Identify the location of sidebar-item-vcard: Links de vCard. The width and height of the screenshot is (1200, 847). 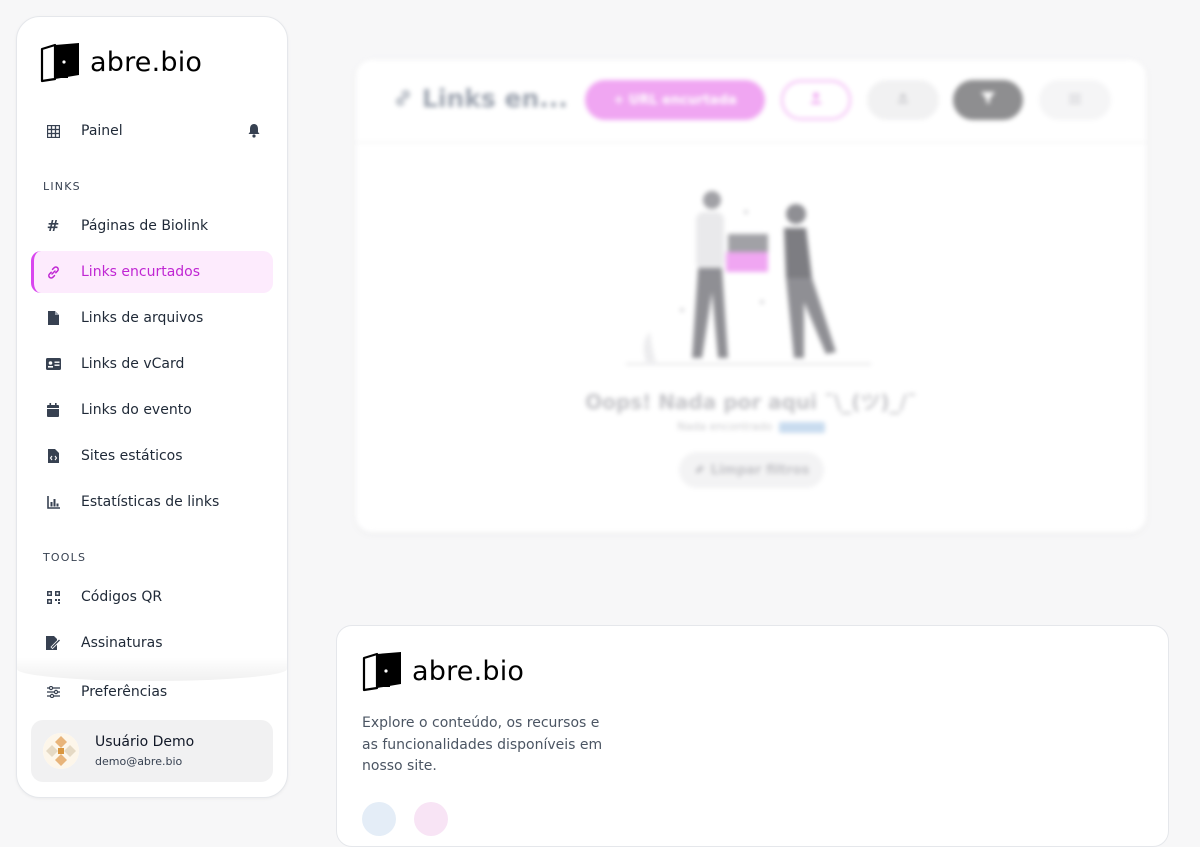
(152, 364).